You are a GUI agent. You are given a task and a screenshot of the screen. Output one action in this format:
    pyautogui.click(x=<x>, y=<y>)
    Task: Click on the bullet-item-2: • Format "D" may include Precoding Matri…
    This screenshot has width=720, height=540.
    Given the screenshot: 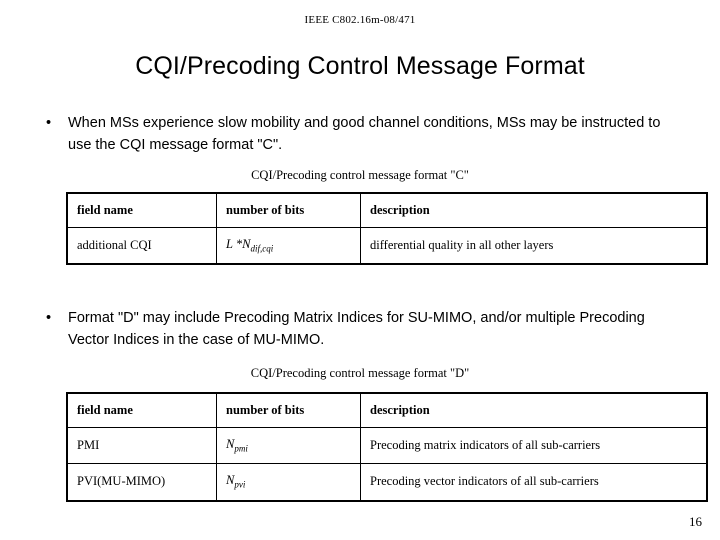 What is the action you would take?
    pyautogui.click(x=356, y=329)
    